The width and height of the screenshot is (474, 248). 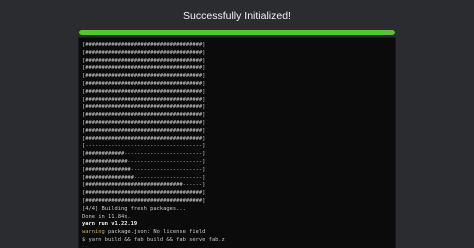 What do you see at coordinates (106, 216) in the screenshot?
I see `terminal-line: Done in 11.84s.` at bounding box center [106, 216].